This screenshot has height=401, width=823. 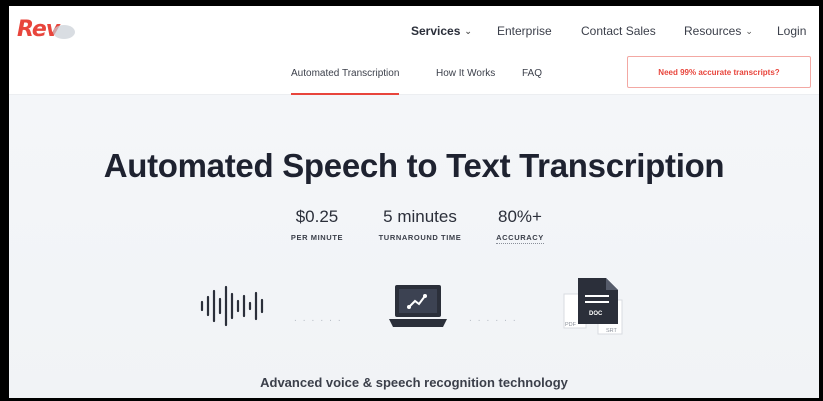 What do you see at coordinates (414, 165) in the screenshot?
I see `hero-title: Automated Speech to Text Transcription` at bounding box center [414, 165].